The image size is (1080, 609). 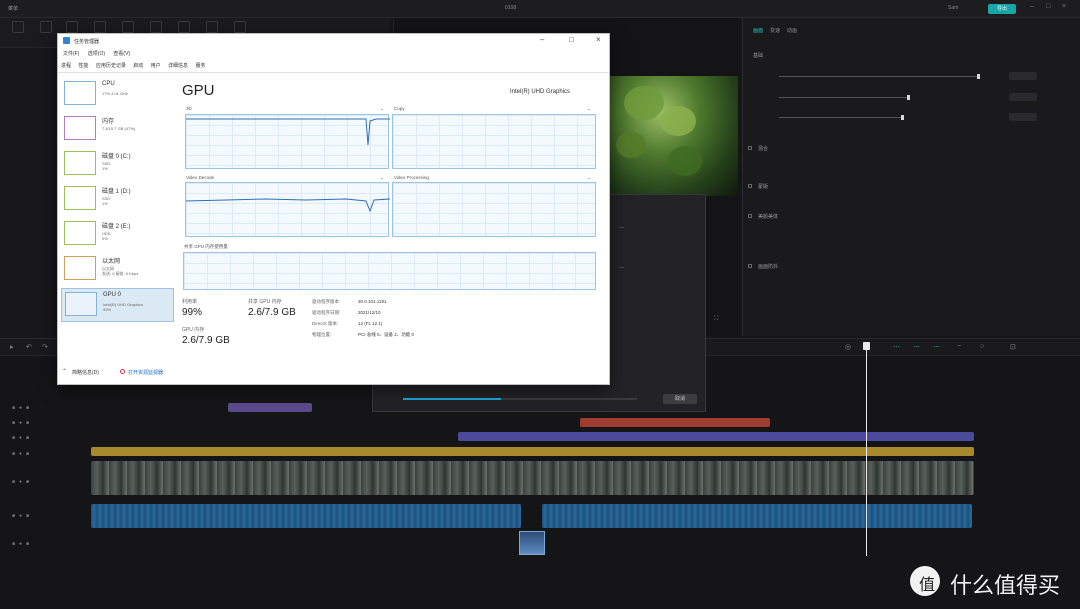 I want to click on tab-speed: 变速, so click(x=775, y=31).